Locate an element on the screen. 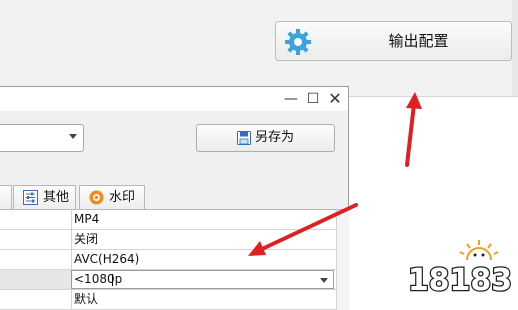 This screenshot has width=518, height=310. settings-tabs: 其他 水印 is located at coordinates (174, 198).